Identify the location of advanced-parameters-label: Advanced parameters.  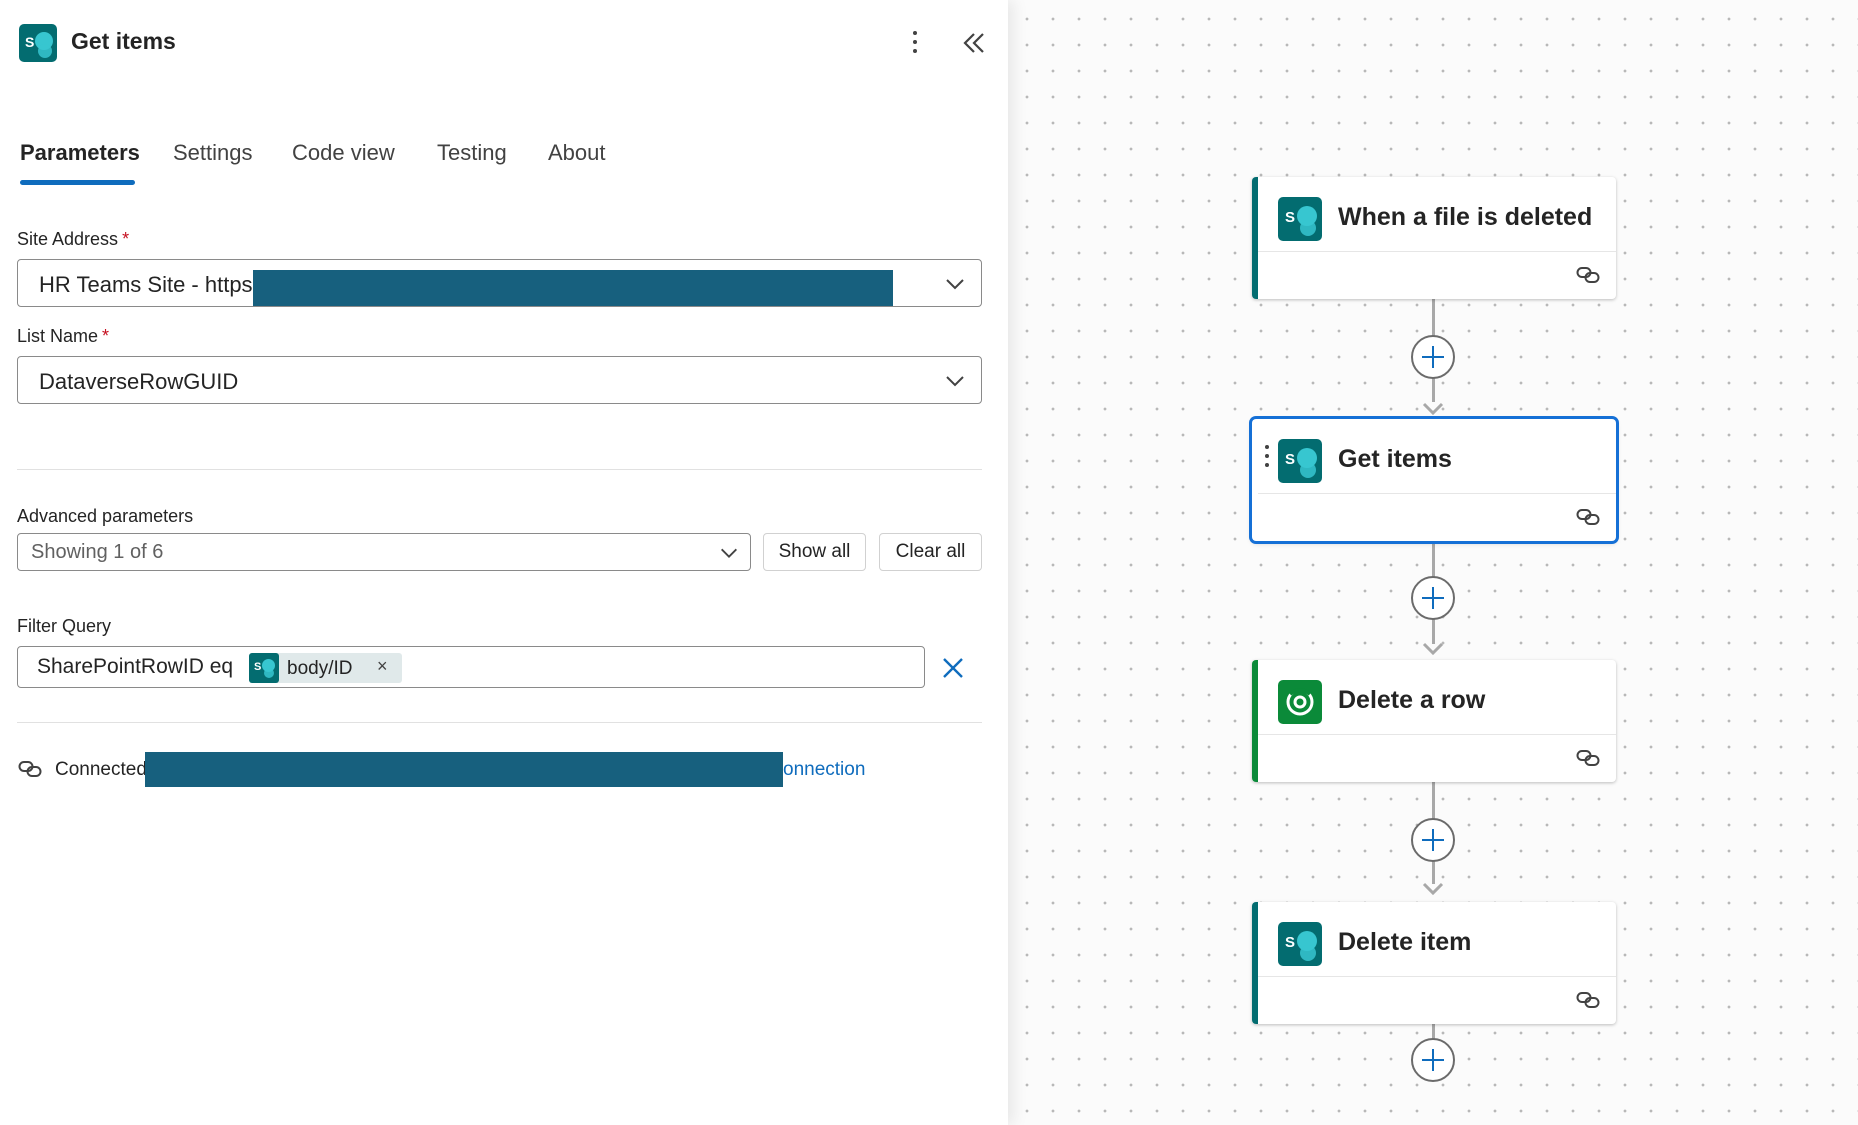
(105, 516).